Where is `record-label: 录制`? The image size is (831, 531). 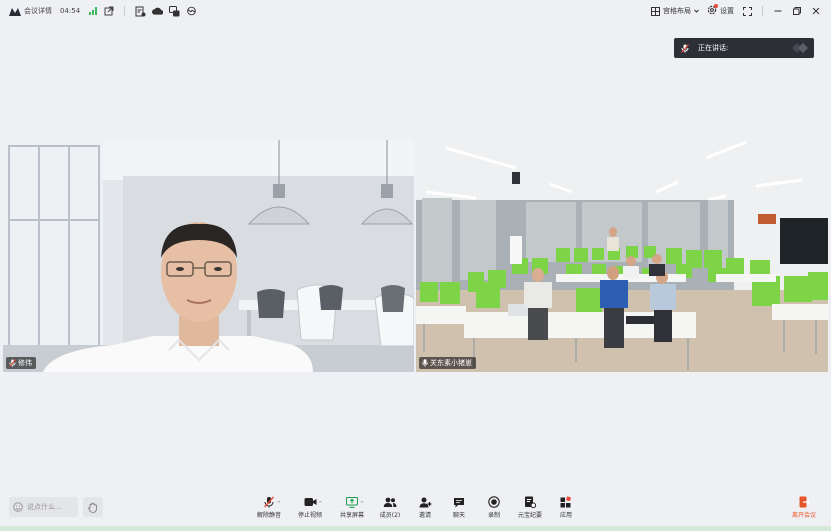 record-label: 录制 is located at coordinates (493, 515).